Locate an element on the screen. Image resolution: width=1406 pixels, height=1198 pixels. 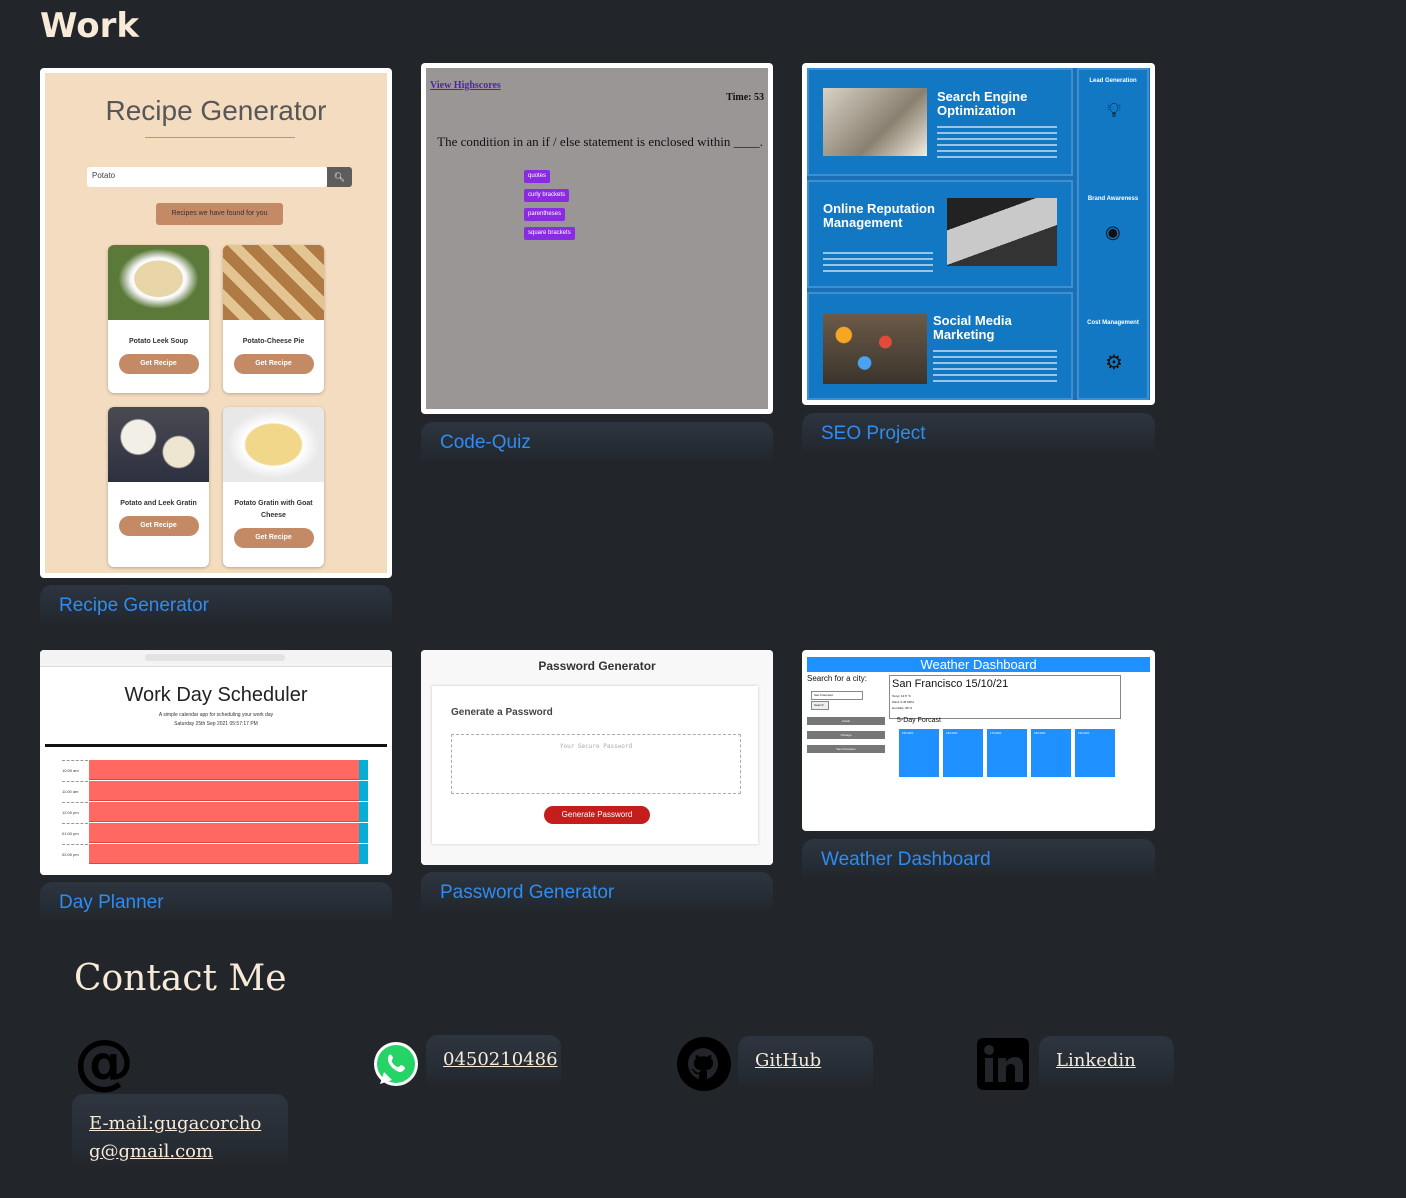
forecast-day: 18/10/21 is located at coordinates (1051, 753).